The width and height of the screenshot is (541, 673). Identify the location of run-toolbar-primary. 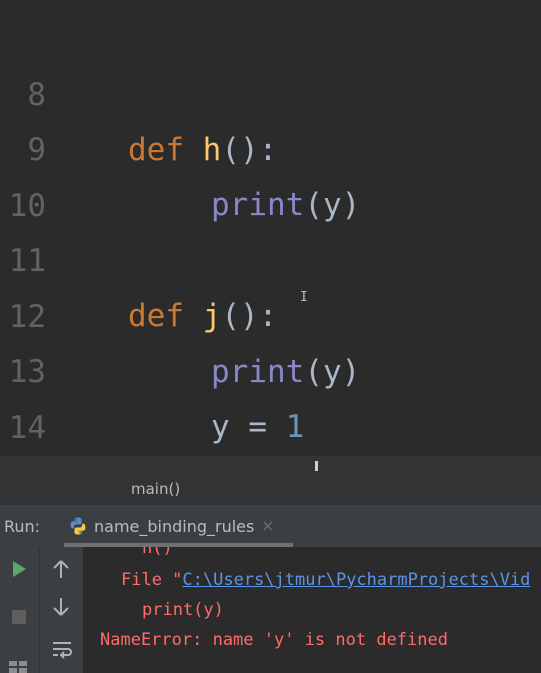
(20, 610).